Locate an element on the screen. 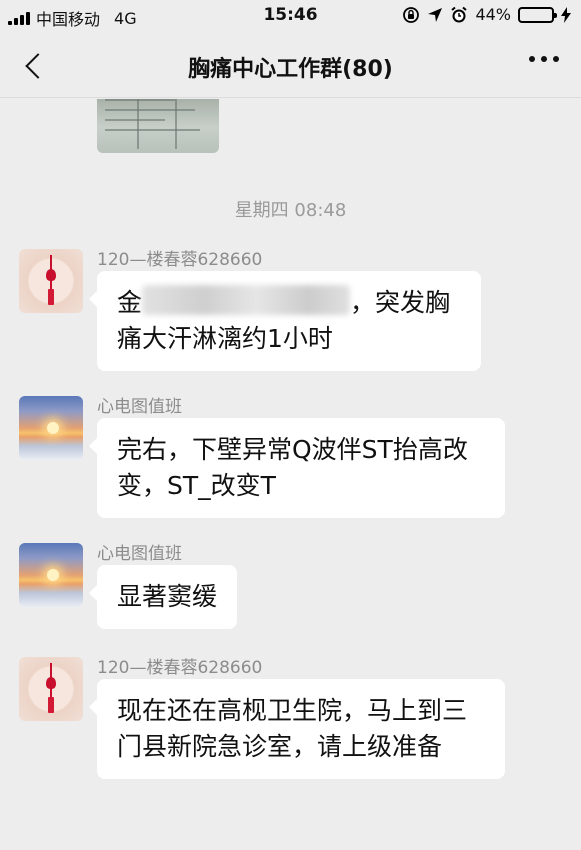  more-options-button is located at coordinates (544, 59).